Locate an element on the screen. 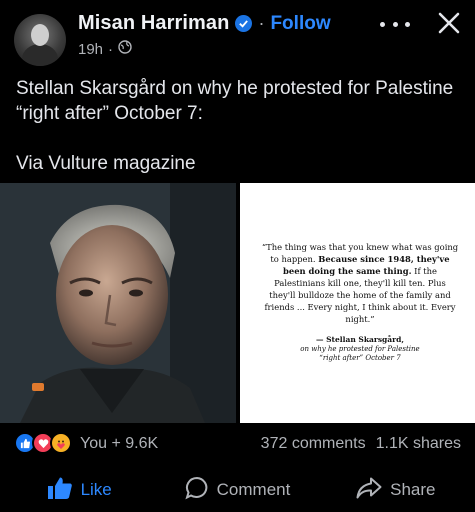 Image resolution: width=475 pixels, height=512 pixels. share-label: Share is located at coordinates (413, 489).